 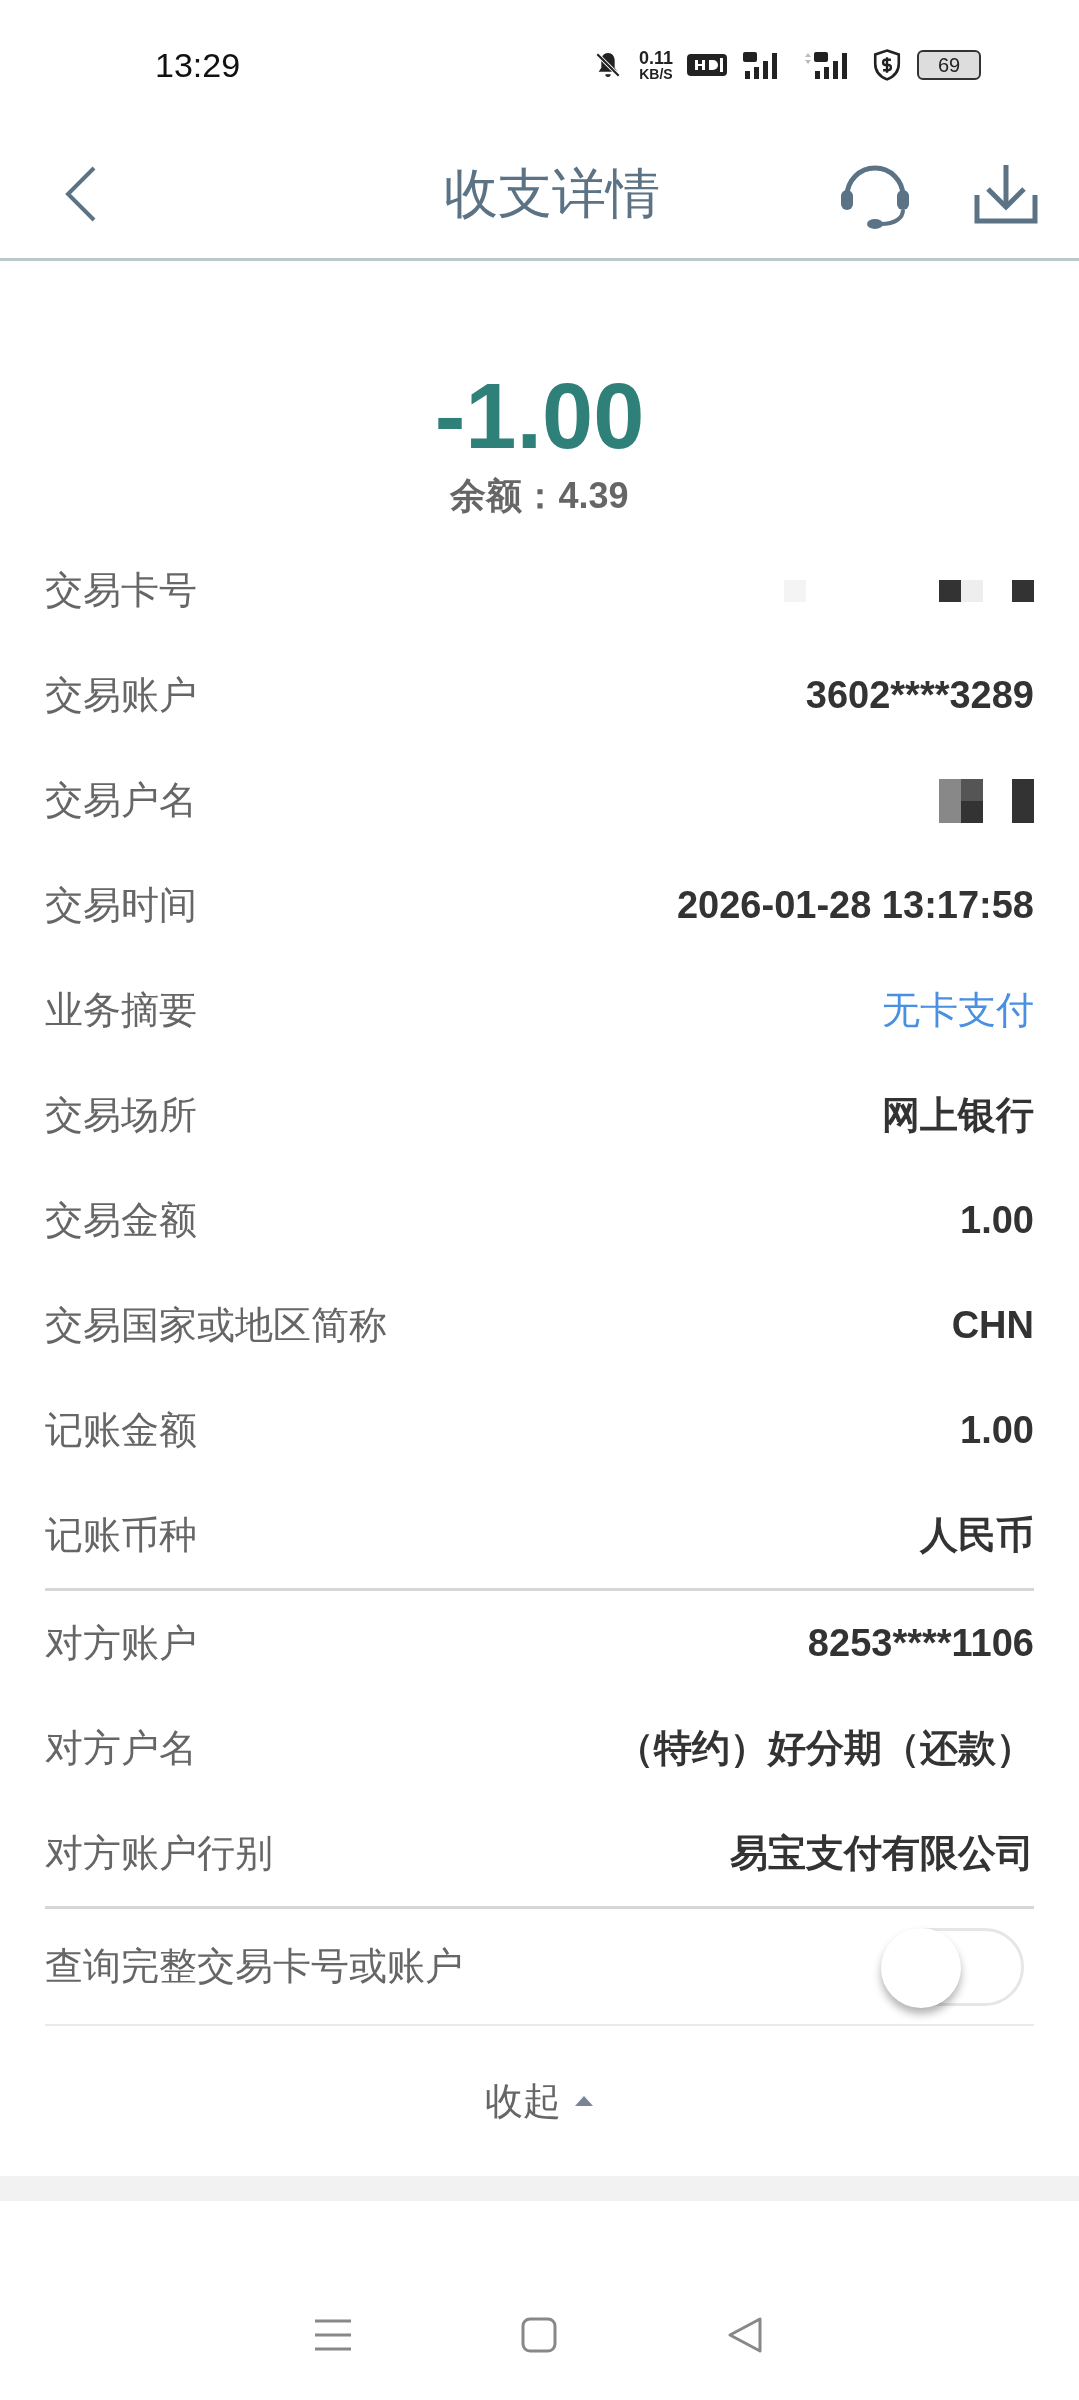 I want to click on field-link: 无卡支付, so click(x=958, y=1010).